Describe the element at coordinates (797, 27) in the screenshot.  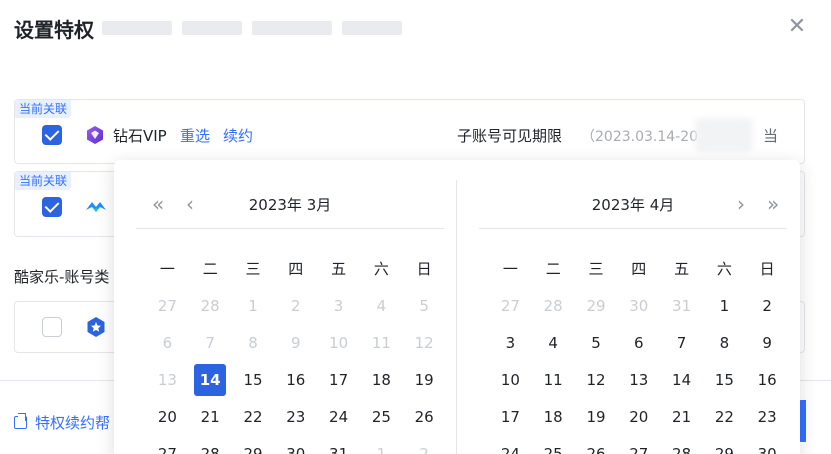
I see `close-icon: ✕` at that location.